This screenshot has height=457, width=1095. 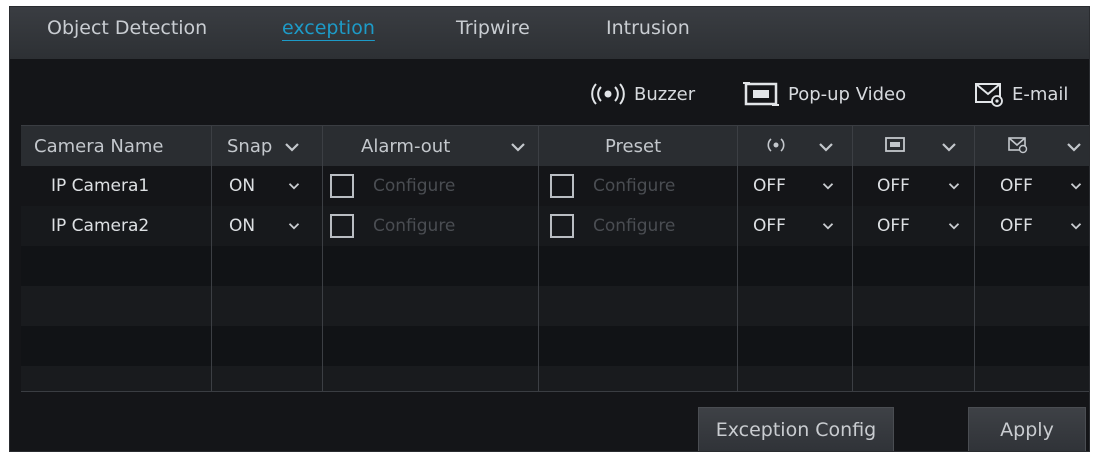 What do you see at coordinates (665, 94) in the screenshot?
I see `legend-buzzer-label: Buzzer` at bounding box center [665, 94].